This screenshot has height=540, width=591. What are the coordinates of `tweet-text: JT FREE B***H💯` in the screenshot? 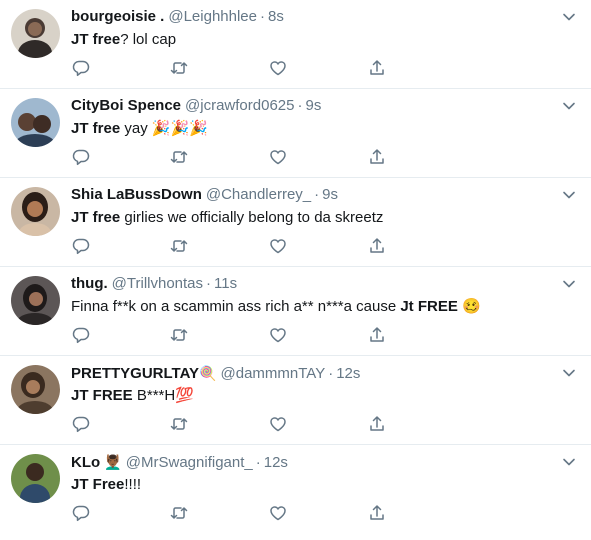 It's located at (321, 396).